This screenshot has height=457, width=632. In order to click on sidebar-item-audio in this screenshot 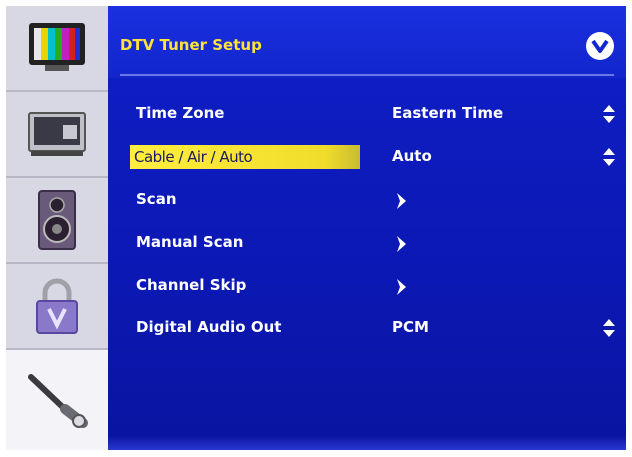, I will do `click(57, 221)`.